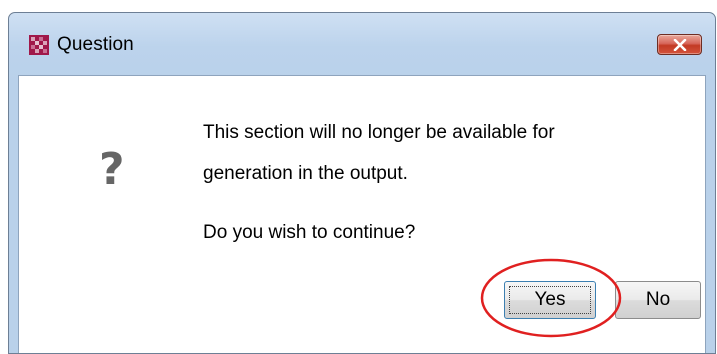 Image resolution: width=717 pixels, height=354 pixels. What do you see at coordinates (305, 173) in the screenshot?
I see `message-line-2: generation in the output.` at bounding box center [305, 173].